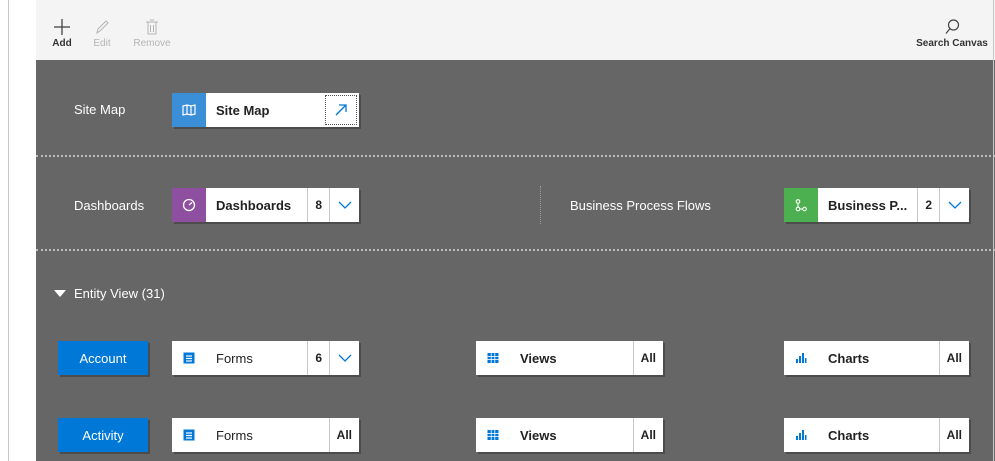 Image resolution: width=995 pixels, height=461 pixels. What do you see at coordinates (265, 435) in the screenshot?
I see `forms-tile: Forms All` at bounding box center [265, 435].